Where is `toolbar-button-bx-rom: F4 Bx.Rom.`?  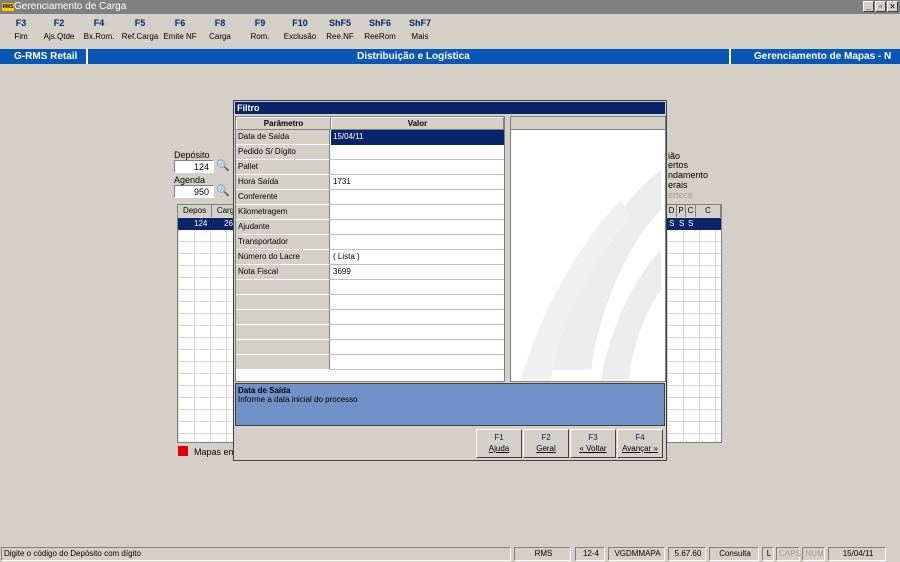 toolbar-button-bx-rom: F4 Bx.Rom. is located at coordinates (99, 30).